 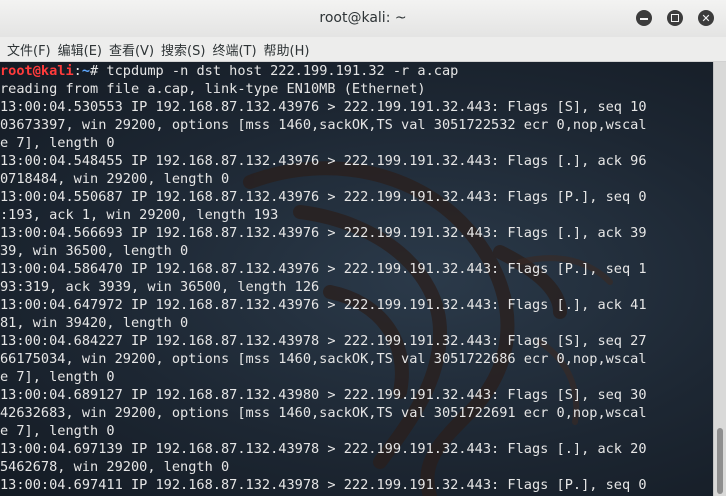 I want to click on prompt-path: ~, so click(x=86, y=71).